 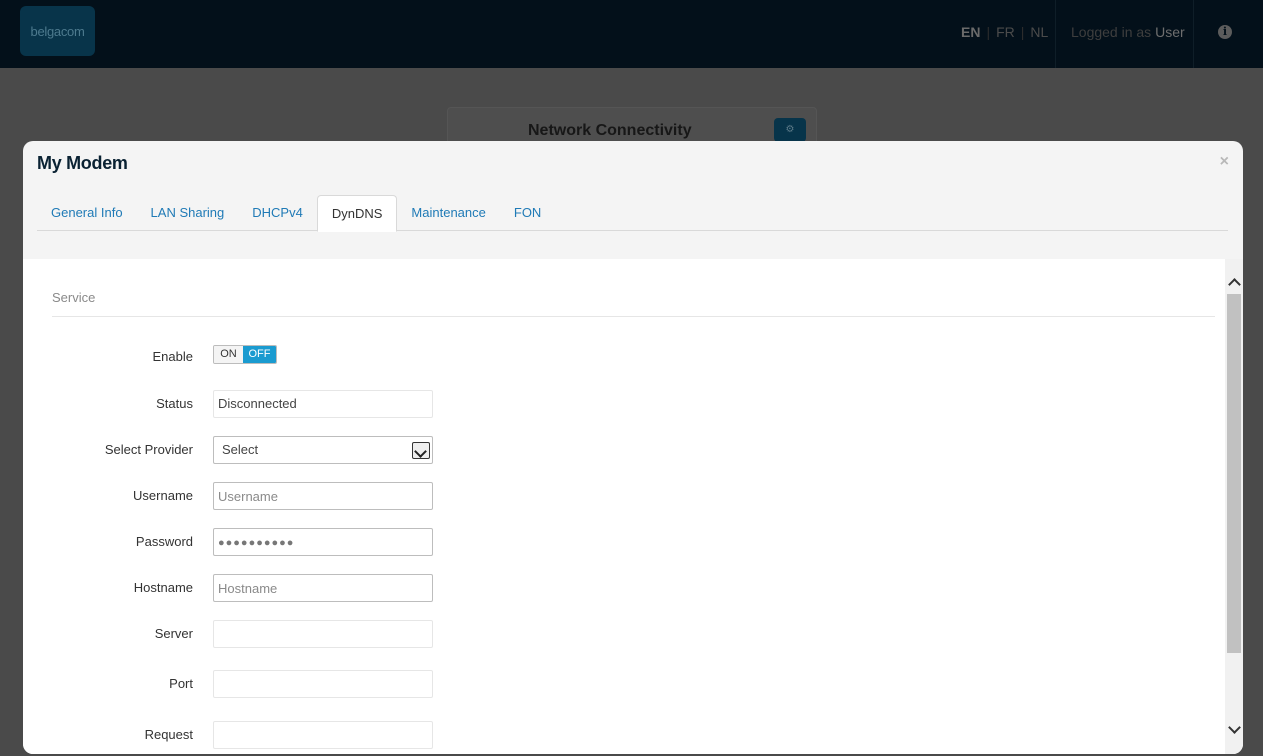 What do you see at coordinates (256, 543) in the screenshot?
I see `password-masked-value: ●●●●●●●●●●` at bounding box center [256, 543].